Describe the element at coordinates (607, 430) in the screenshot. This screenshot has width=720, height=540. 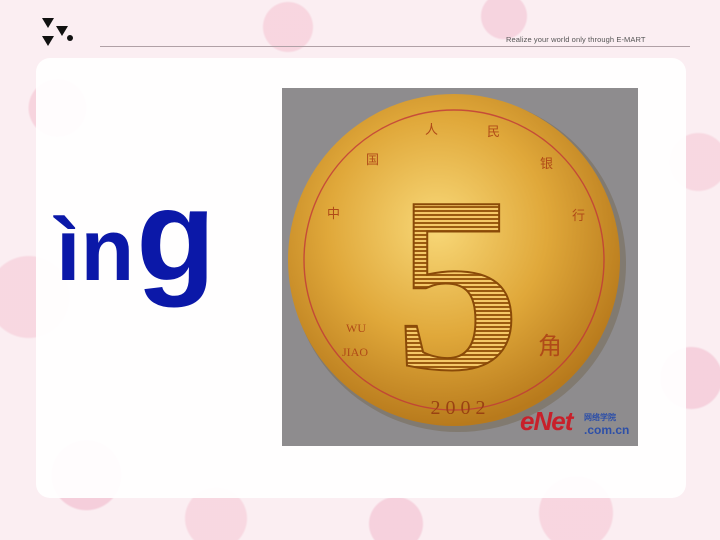
I see `watermark-domain: .com.cn` at that location.